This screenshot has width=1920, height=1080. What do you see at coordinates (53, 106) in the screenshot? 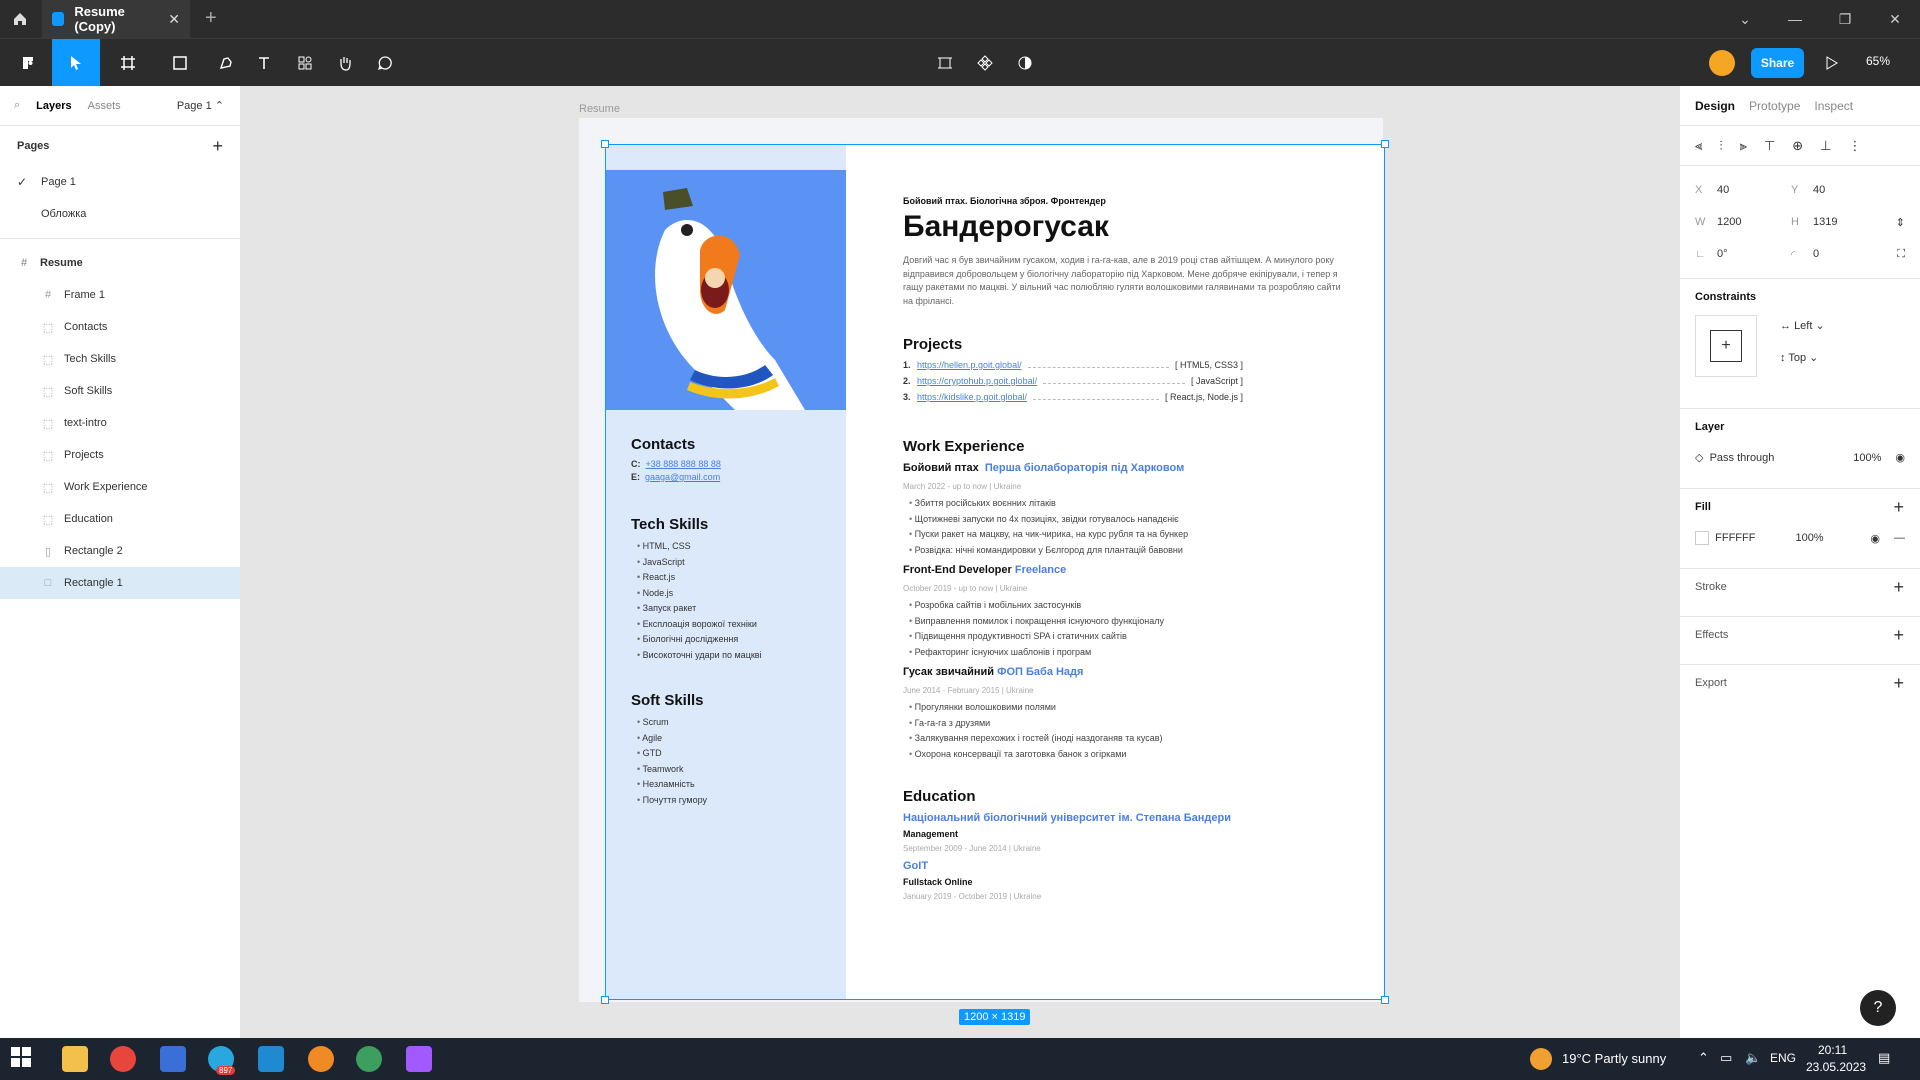
I see `tab-layers: Layers` at bounding box center [53, 106].